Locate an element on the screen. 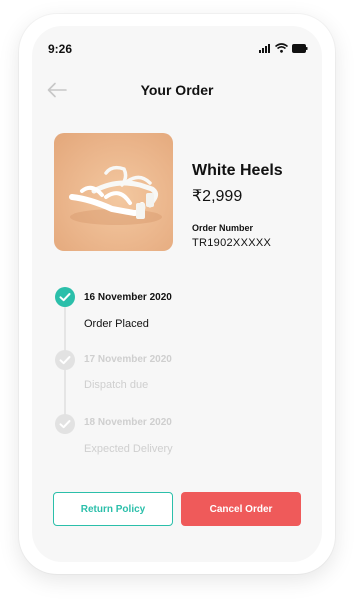 The width and height of the screenshot is (354, 599). product-image is located at coordinates (113, 192).